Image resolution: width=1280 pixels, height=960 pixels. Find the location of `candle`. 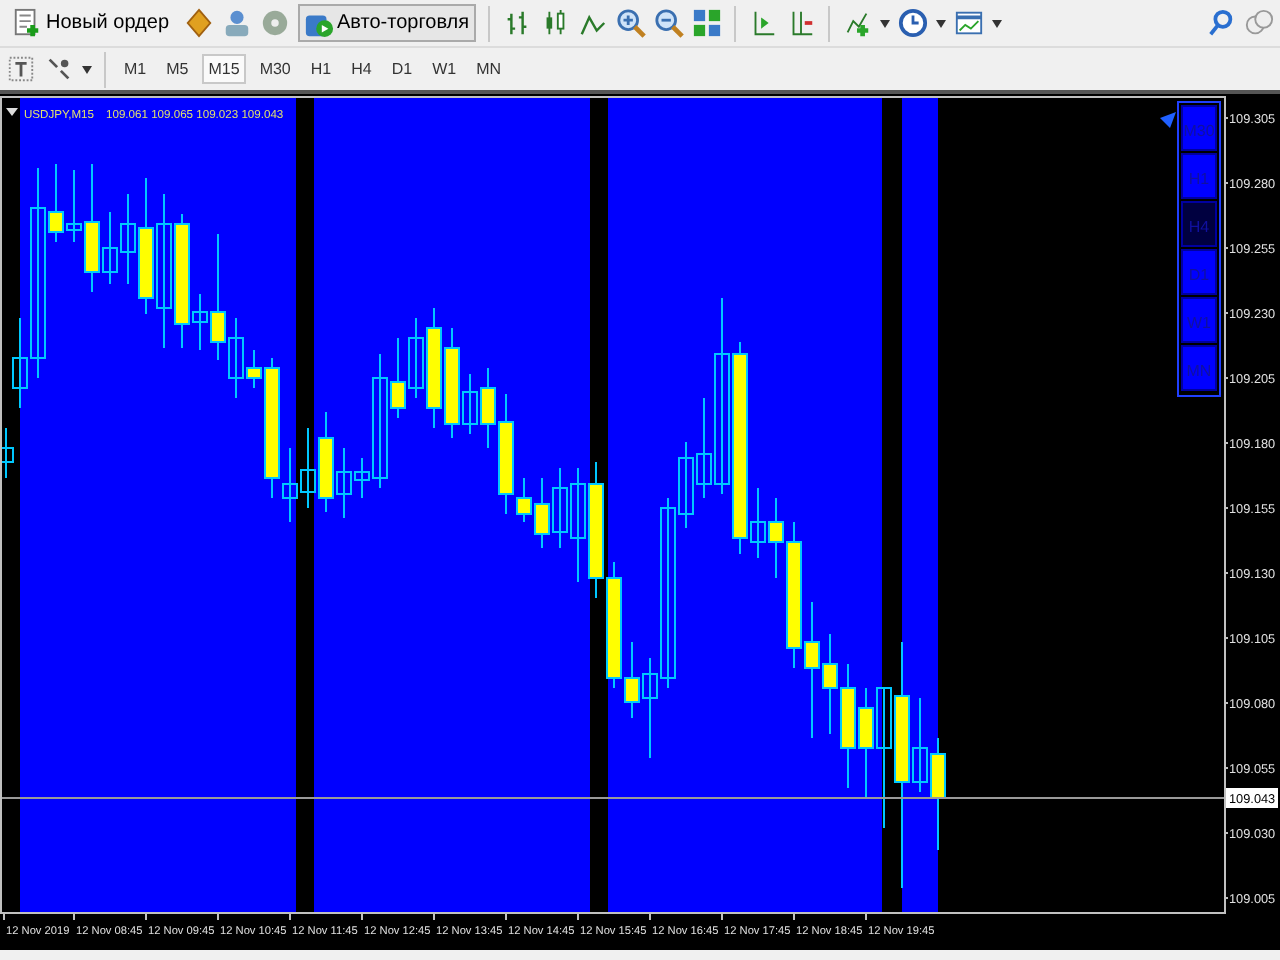

candle is located at coordinates (7, 453).